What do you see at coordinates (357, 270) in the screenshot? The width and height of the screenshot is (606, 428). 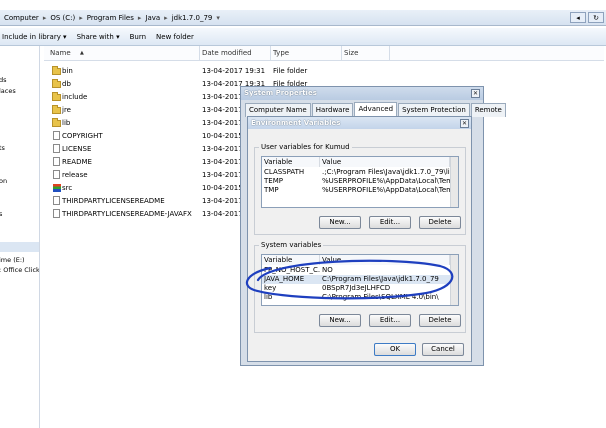 I see `list-item: FP_NO_HOST_C... NO` at bounding box center [357, 270].